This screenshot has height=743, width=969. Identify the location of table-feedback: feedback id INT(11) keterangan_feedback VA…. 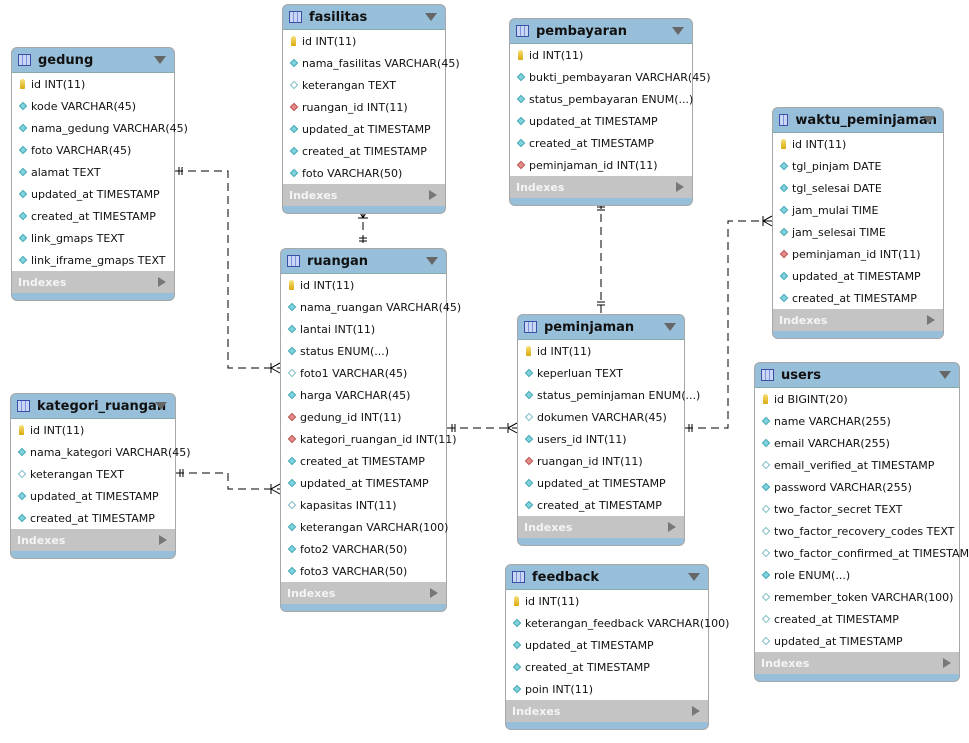
(617, 647).